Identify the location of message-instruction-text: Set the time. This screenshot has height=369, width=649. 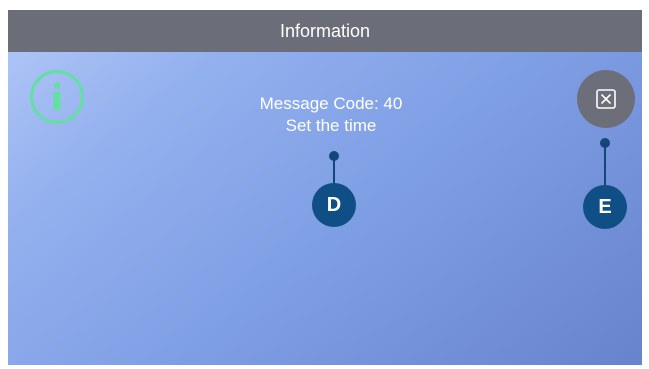
(331, 125).